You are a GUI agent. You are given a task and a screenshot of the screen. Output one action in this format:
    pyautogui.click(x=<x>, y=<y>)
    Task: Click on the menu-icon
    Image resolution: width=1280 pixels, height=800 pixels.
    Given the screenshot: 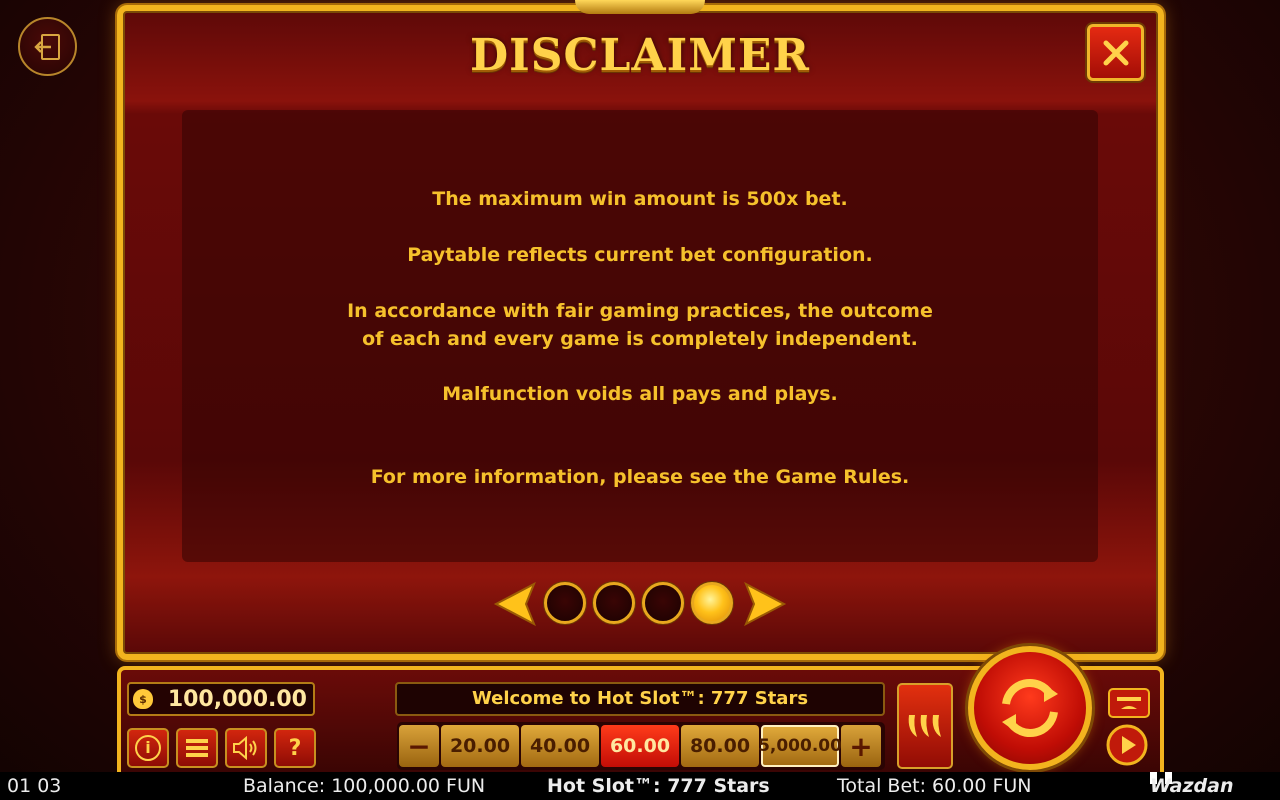 What is the action you would take?
    pyautogui.click(x=197, y=748)
    